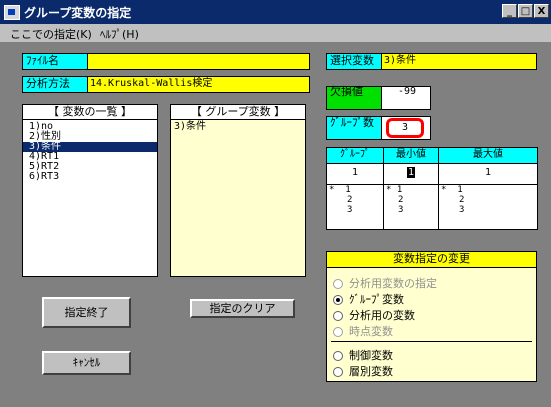 The width and height of the screenshot is (551, 407). Describe the element at coordinates (385, 282) in the screenshot. I see `radio-analysis-vars: 分析用変数の指定` at that location.